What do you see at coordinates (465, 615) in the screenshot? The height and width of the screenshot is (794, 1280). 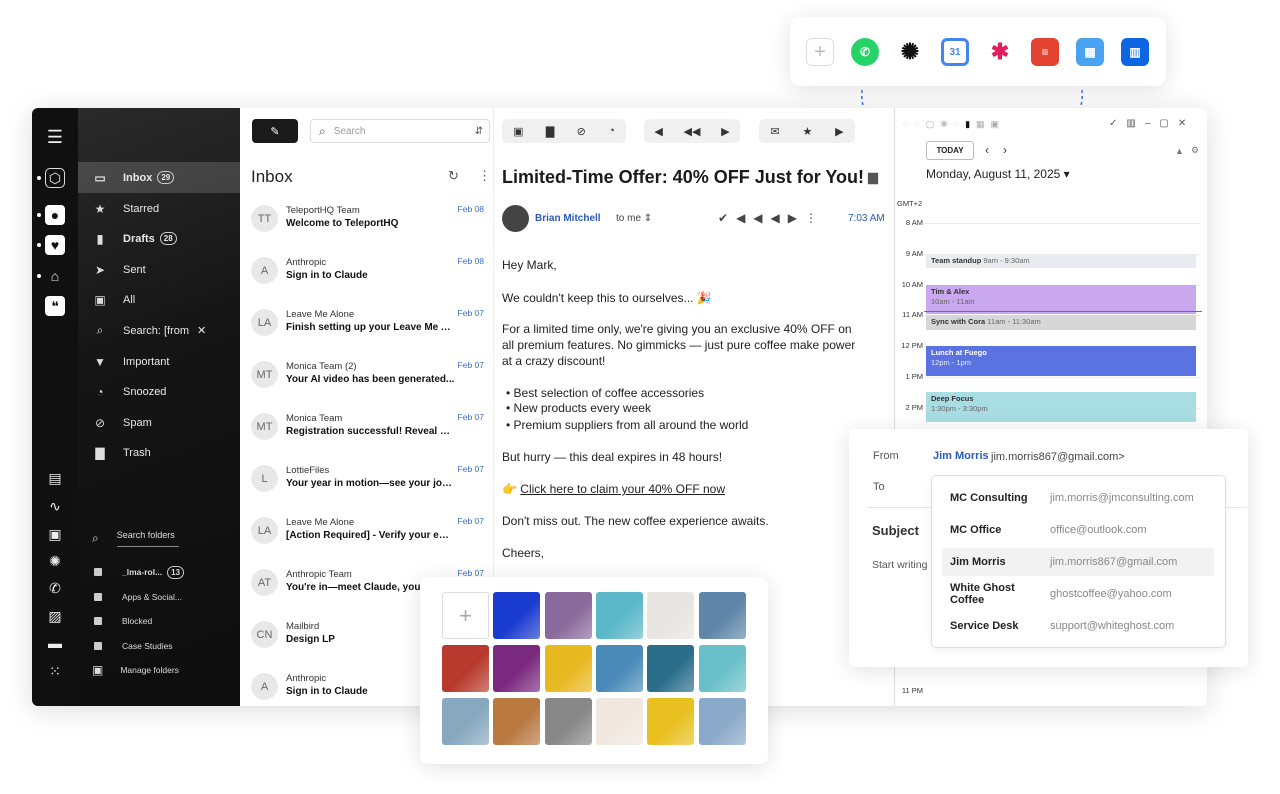 I see `add-image-button: +` at bounding box center [465, 615].